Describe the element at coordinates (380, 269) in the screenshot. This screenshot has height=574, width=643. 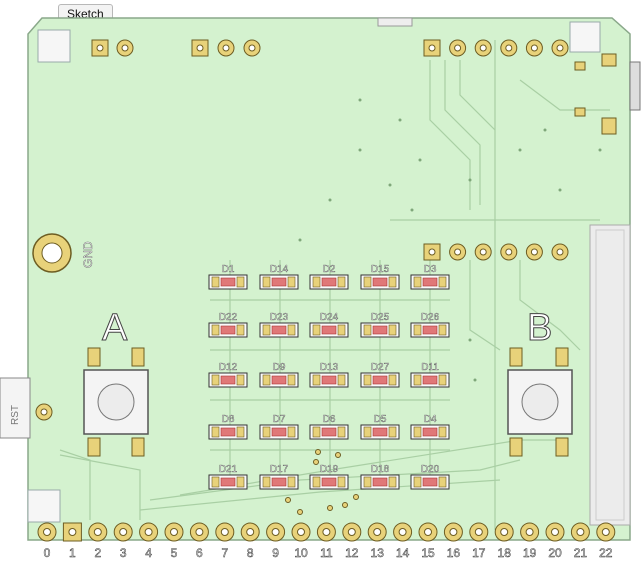
I see `led-label: D15` at that location.